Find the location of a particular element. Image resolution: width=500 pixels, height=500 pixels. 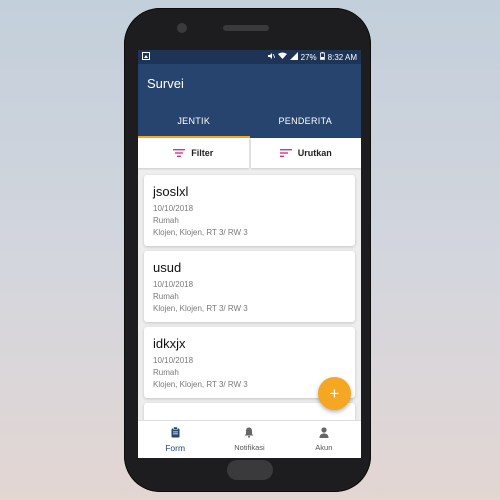

plus-icon: + is located at coordinates (334, 393).